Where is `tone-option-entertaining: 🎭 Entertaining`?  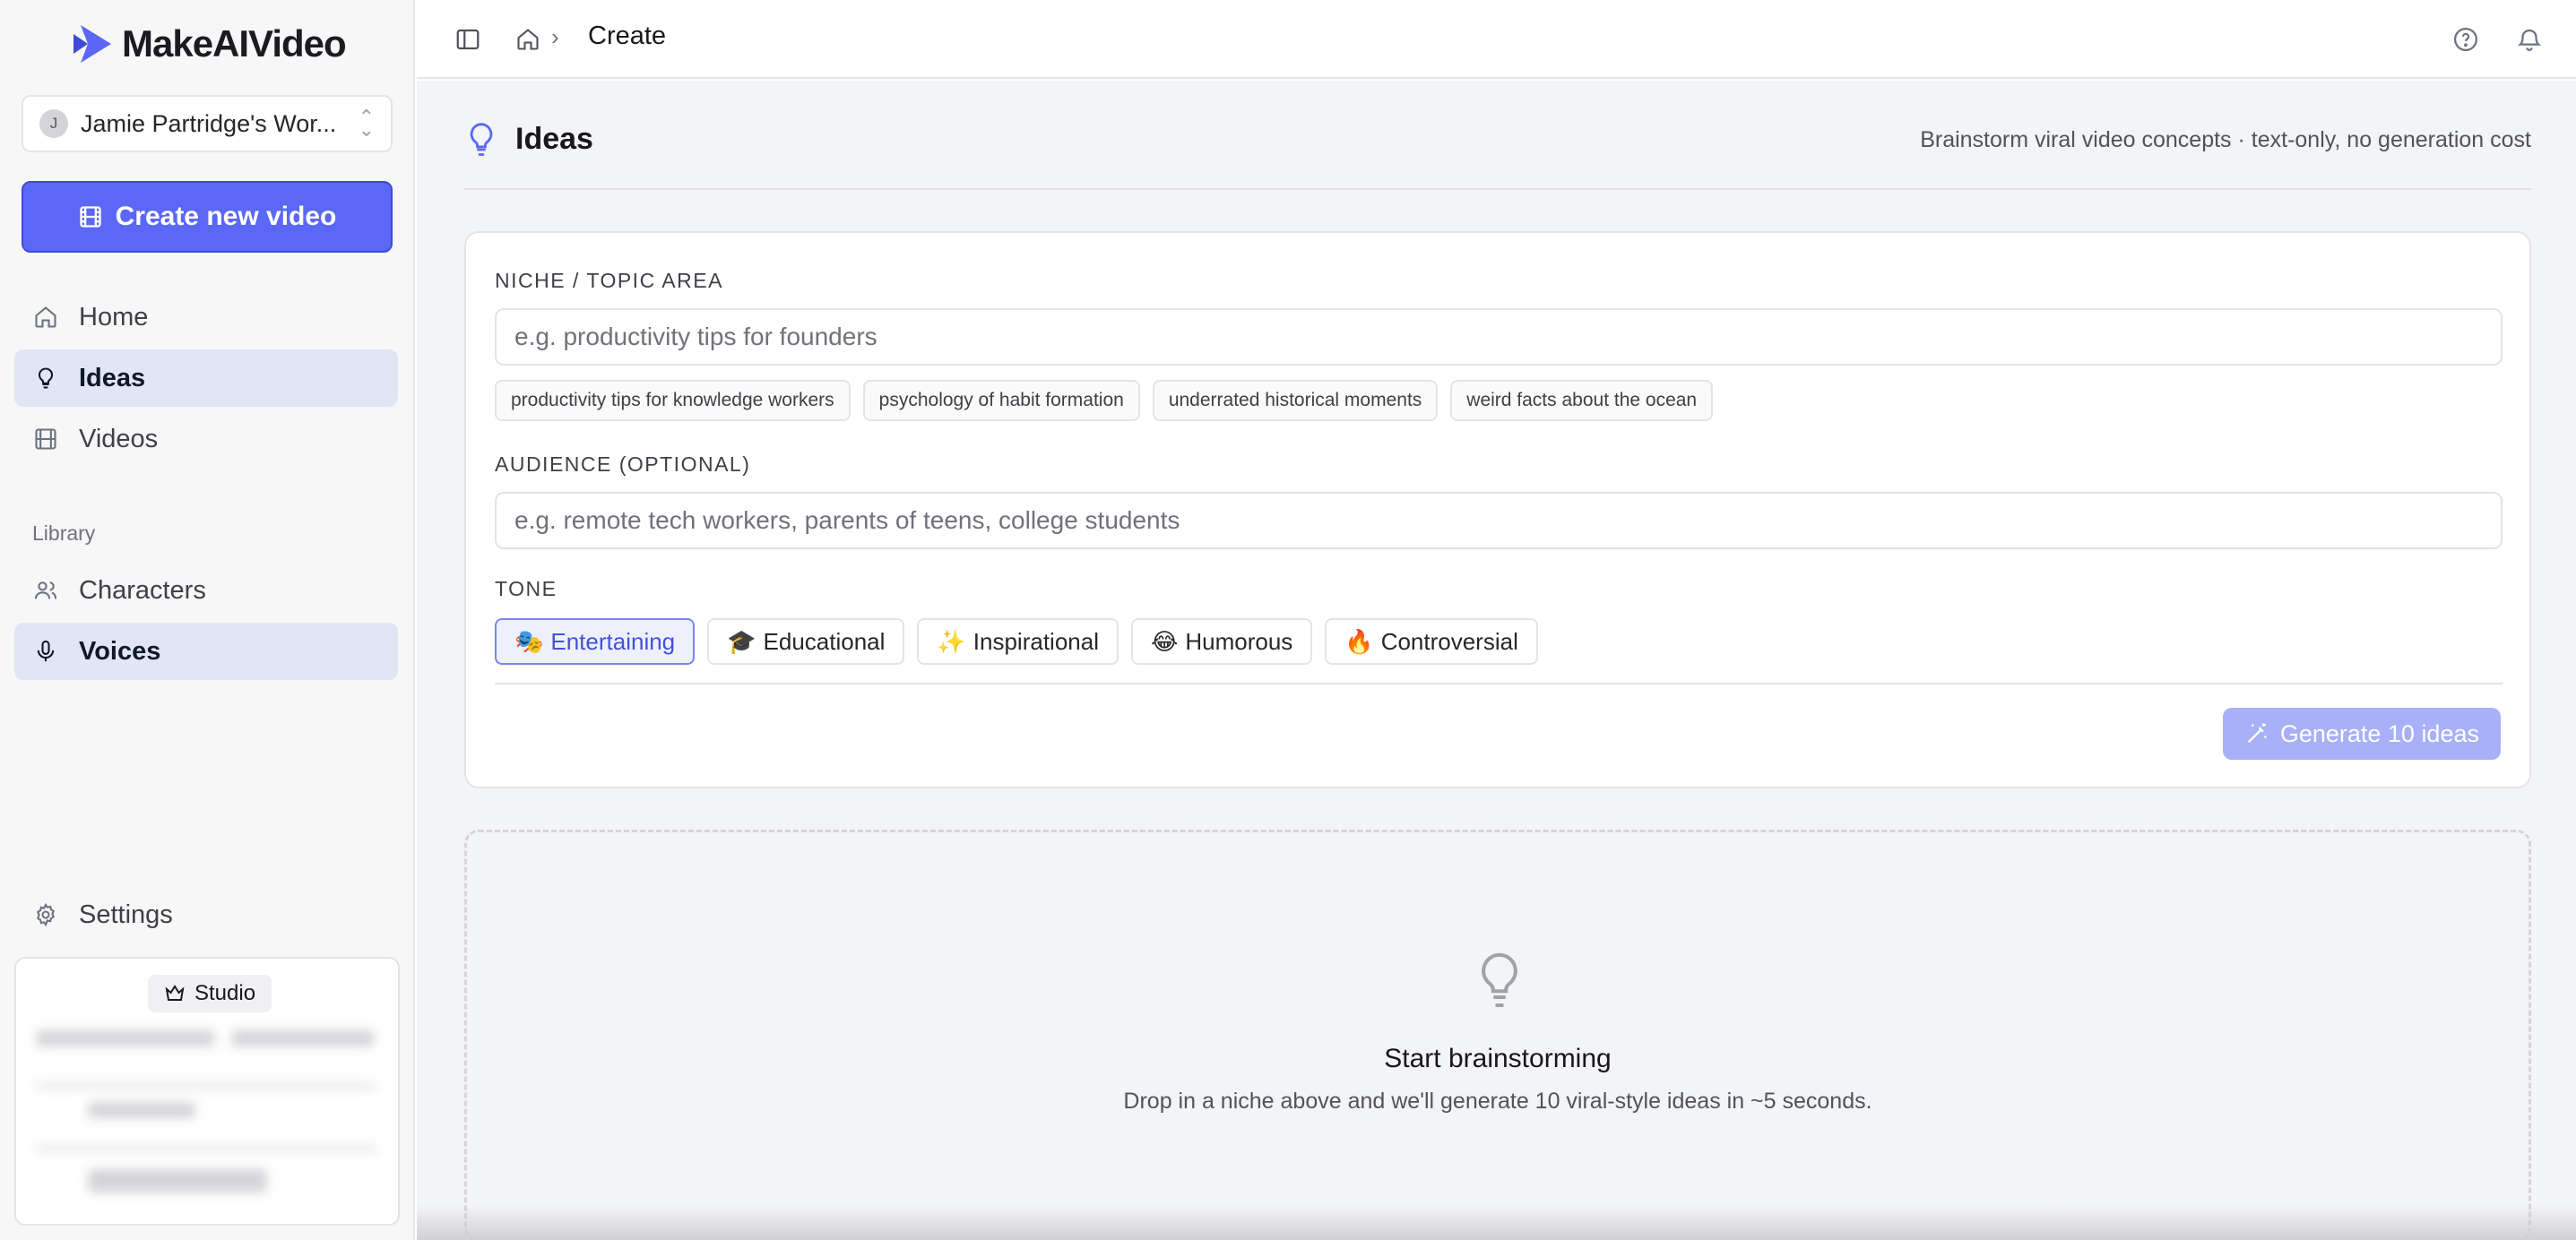 tone-option-entertaining: 🎭 Entertaining is located at coordinates (595, 641).